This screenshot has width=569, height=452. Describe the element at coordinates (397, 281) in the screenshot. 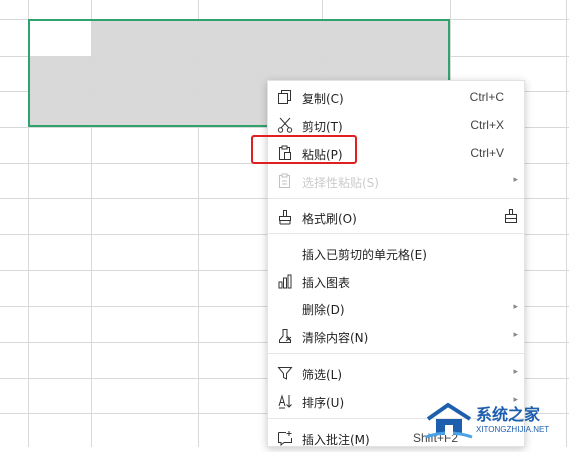

I see `menu-item-insert-chart: 插入图表` at that location.